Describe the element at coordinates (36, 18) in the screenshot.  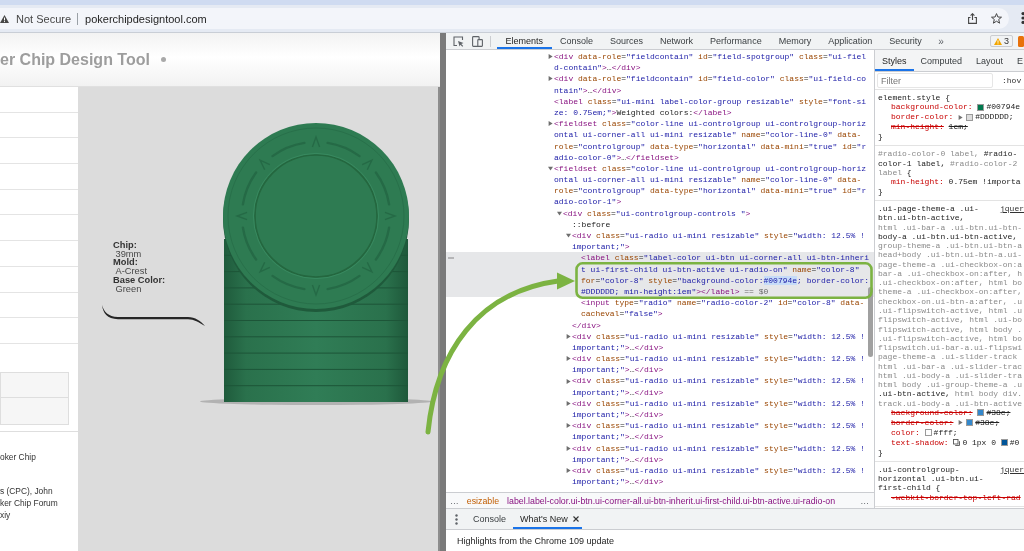
I see `security-indicator: Not Secure` at that location.